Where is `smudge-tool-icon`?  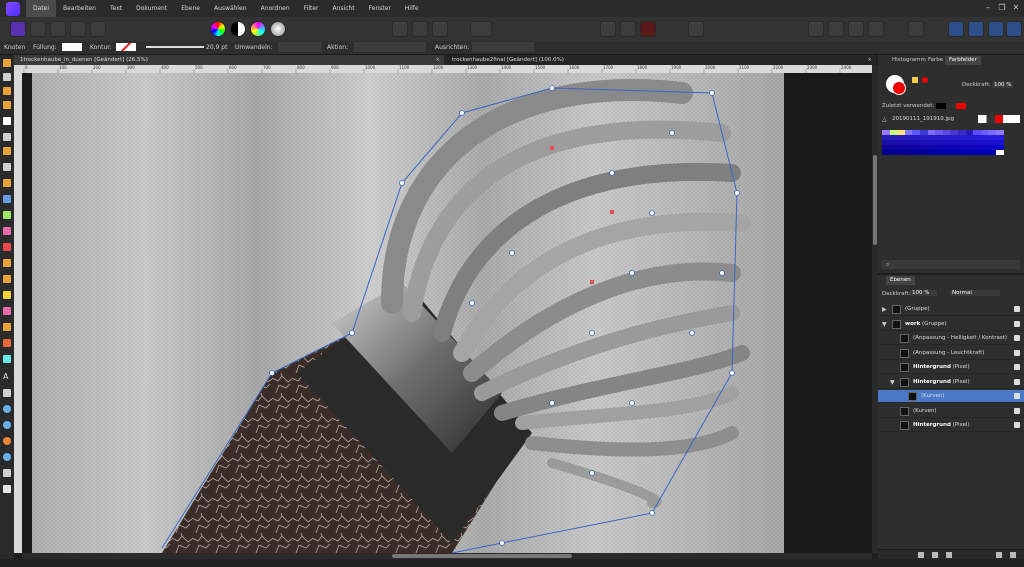 smudge-tool-icon is located at coordinates (7, 457).